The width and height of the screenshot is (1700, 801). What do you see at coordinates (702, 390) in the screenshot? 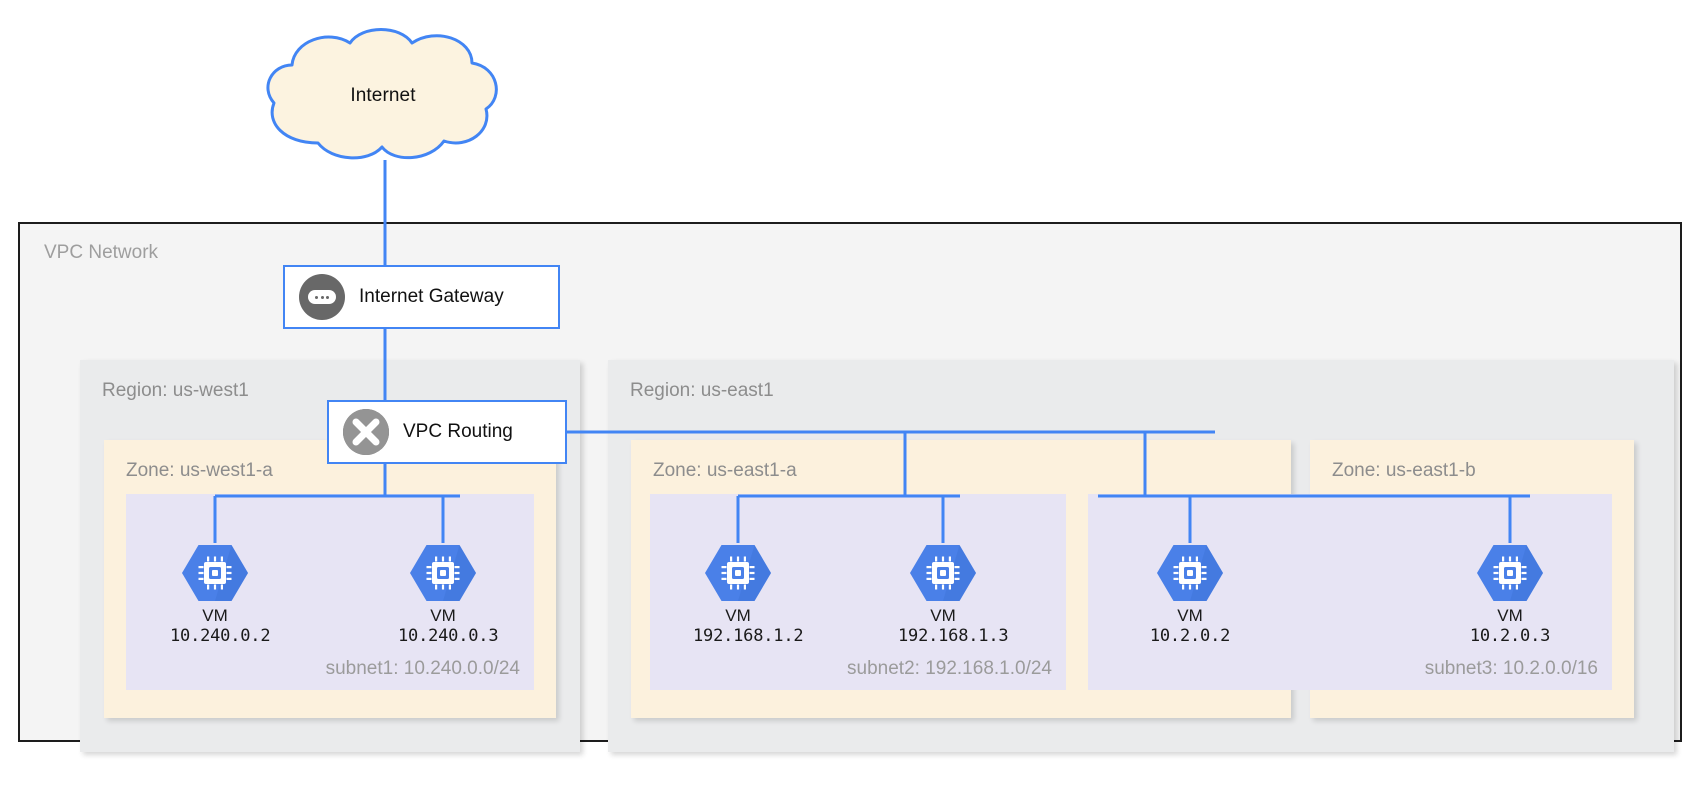
I see `region-us-east1-label: Region: us-east1` at bounding box center [702, 390].